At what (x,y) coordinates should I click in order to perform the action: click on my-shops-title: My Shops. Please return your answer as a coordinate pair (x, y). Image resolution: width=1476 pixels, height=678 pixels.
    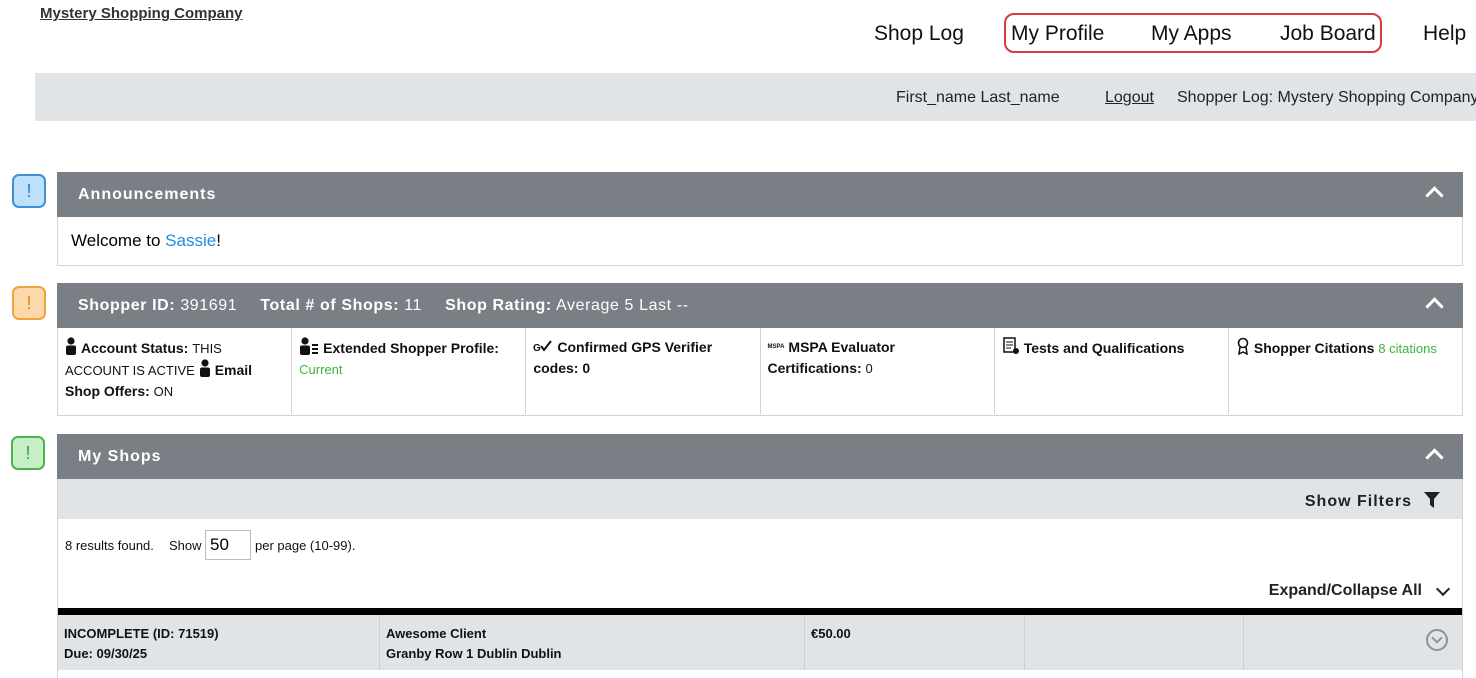
    Looking at the image, I should click on (120, 456).